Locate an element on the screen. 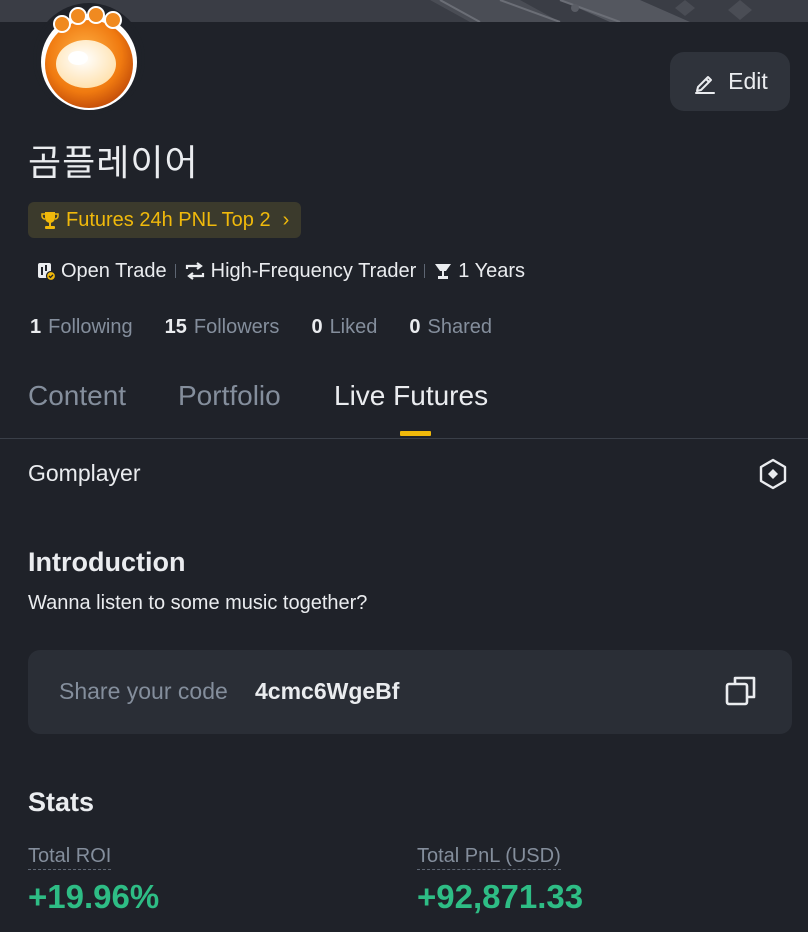 The height and width of the screenshot is (932, 808). shared-count: 0 is located at coordinates (415, 327).